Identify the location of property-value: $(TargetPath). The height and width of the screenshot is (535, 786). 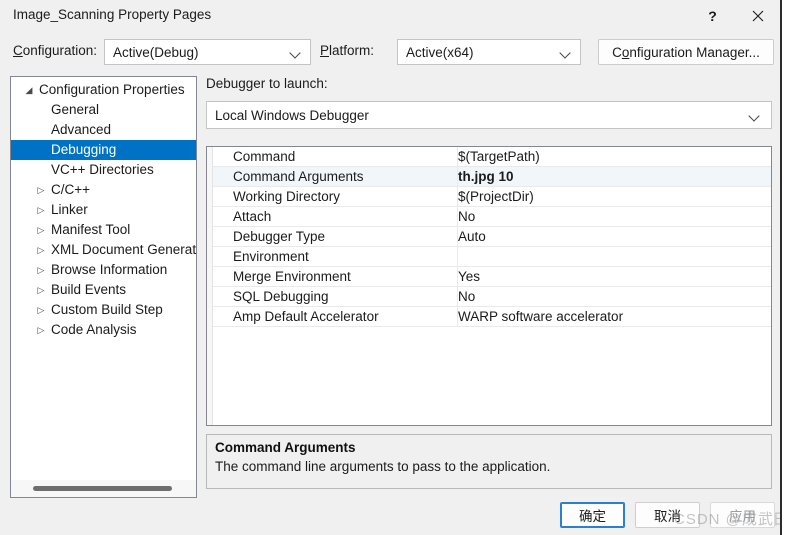
(499, 156).